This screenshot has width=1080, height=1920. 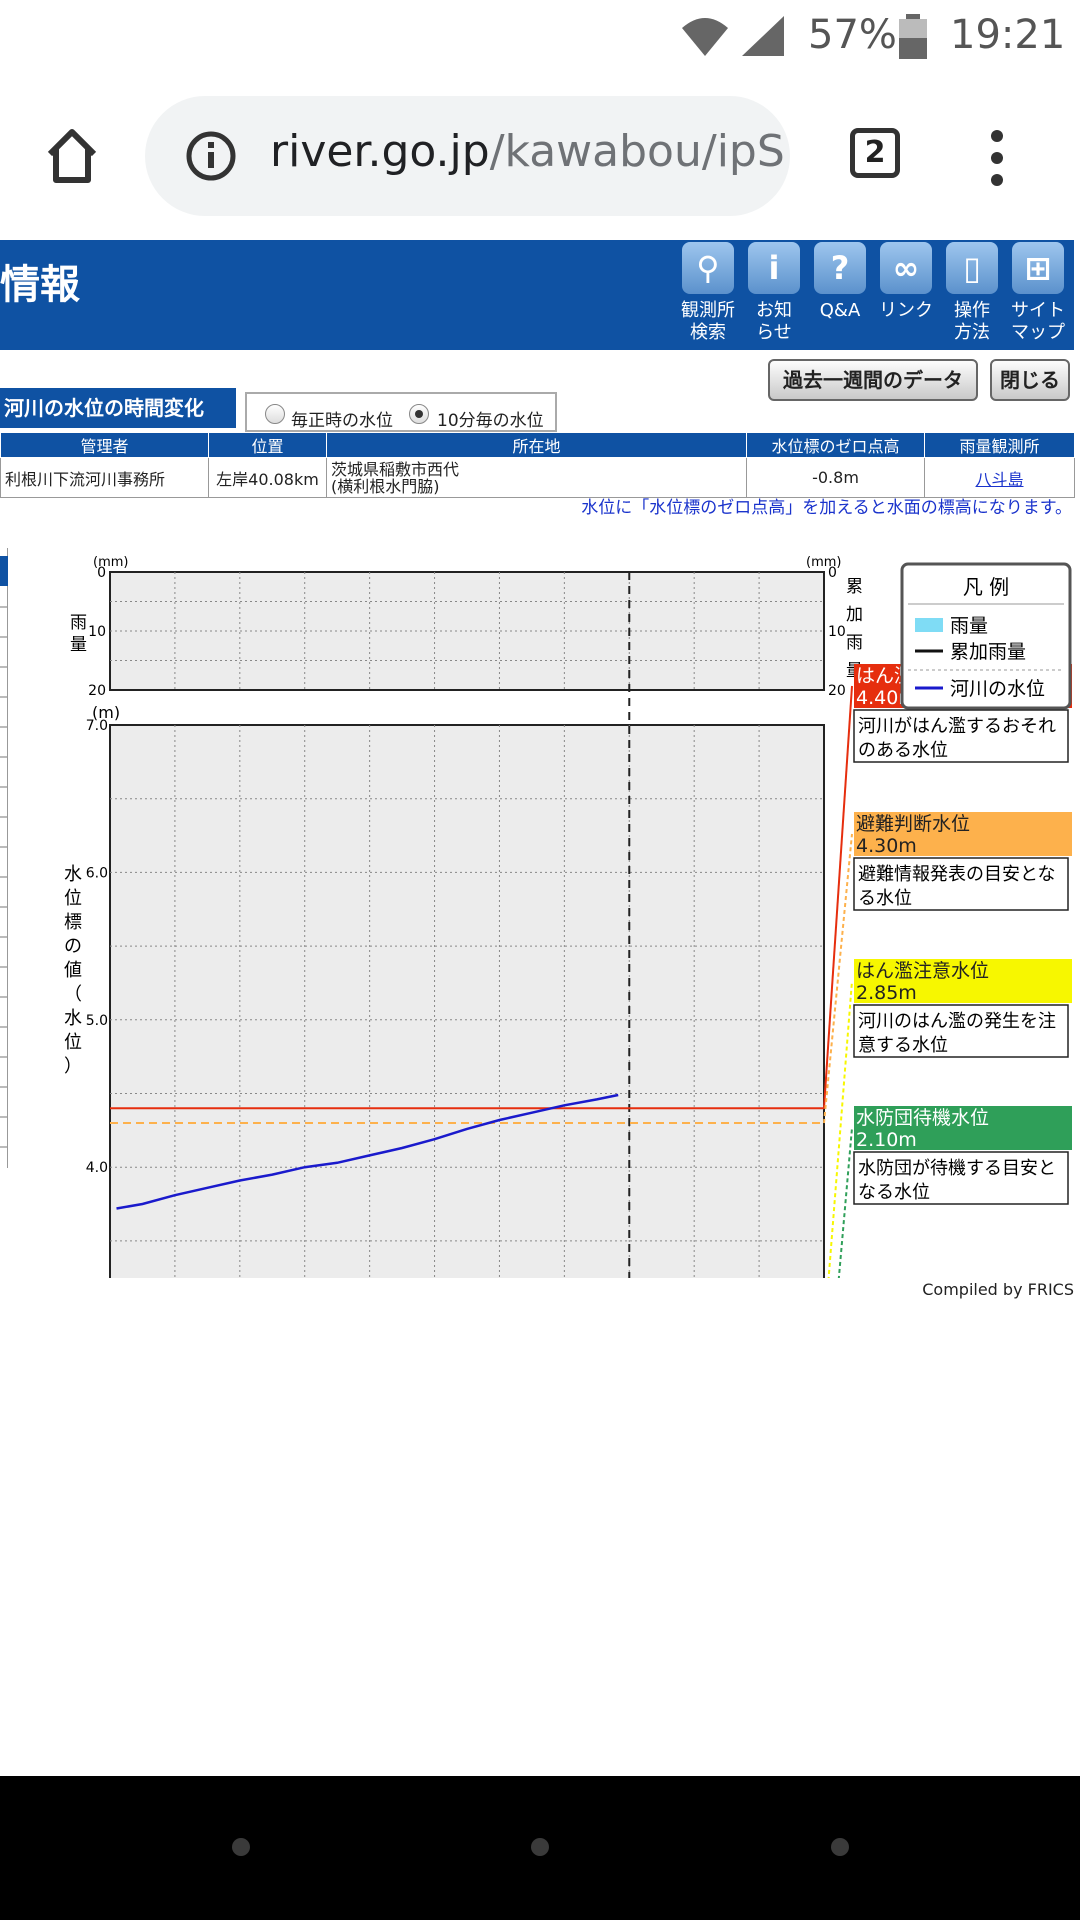 I want to click on nav-button-question: ? Q&A, so click(x=840, y=282).